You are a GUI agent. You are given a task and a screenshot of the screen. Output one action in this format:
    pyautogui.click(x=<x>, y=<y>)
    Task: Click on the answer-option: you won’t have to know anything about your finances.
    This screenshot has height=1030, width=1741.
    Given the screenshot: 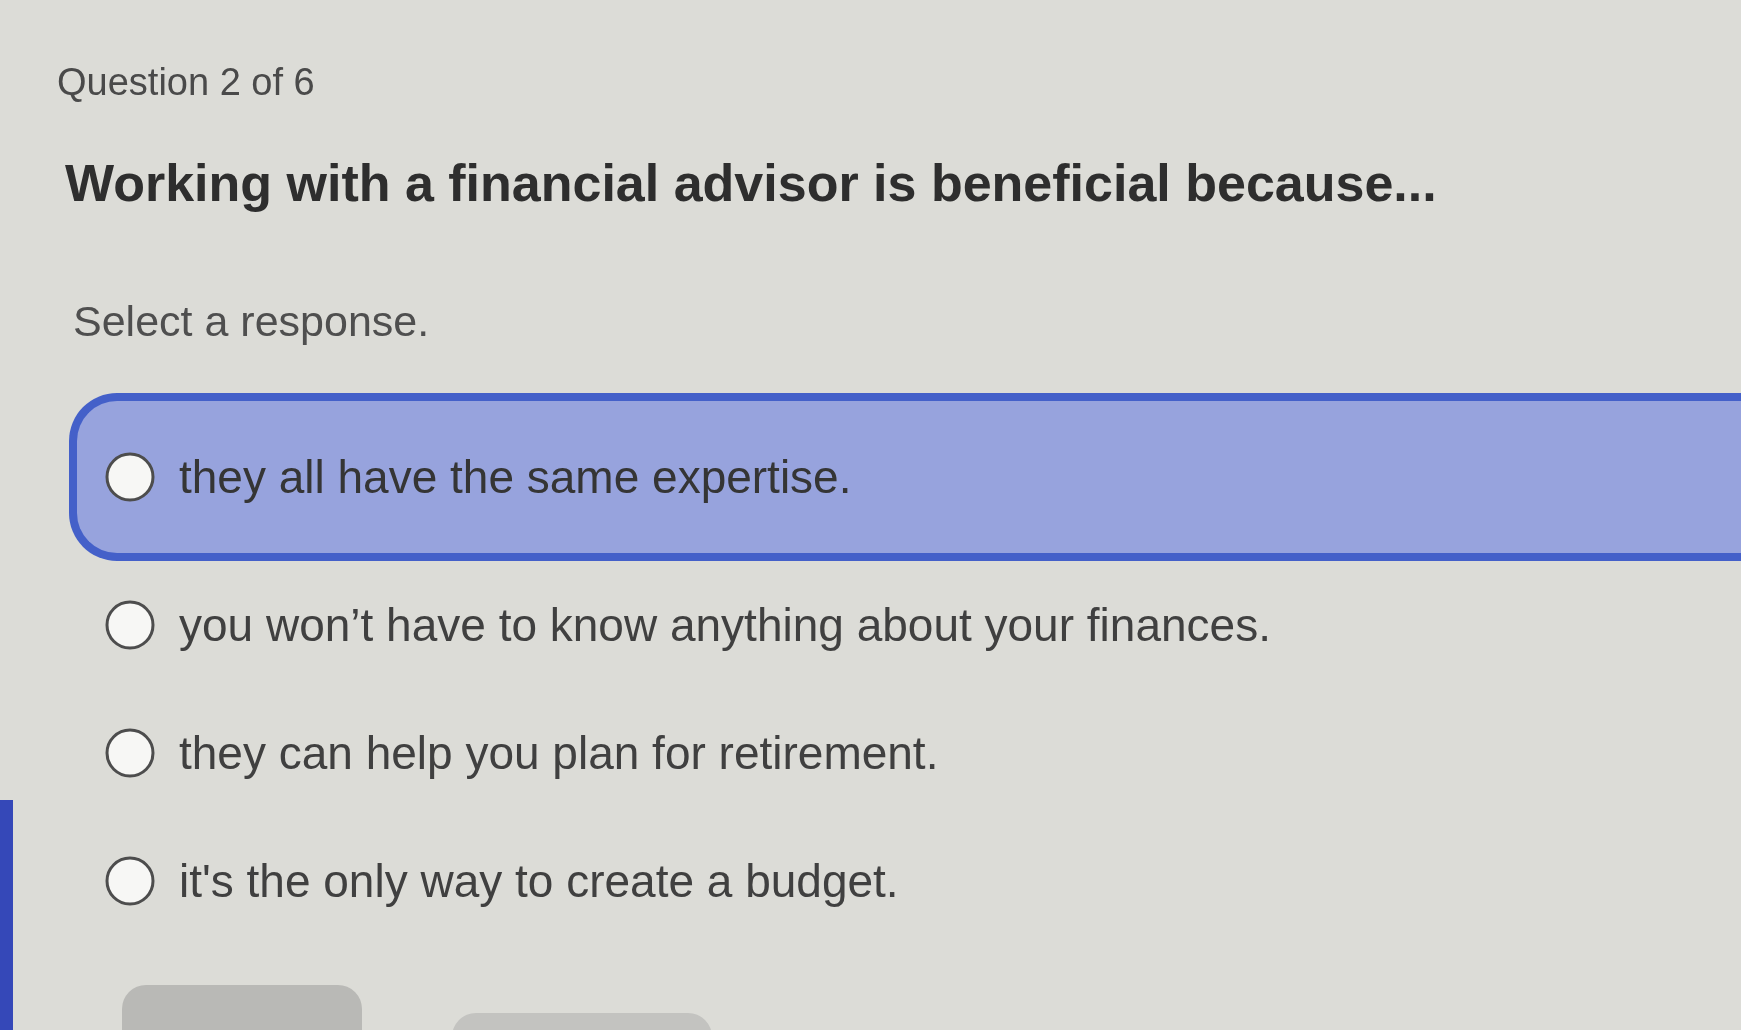 What is the action you would take?
    pyautogui.click(x=905, y=625)
    